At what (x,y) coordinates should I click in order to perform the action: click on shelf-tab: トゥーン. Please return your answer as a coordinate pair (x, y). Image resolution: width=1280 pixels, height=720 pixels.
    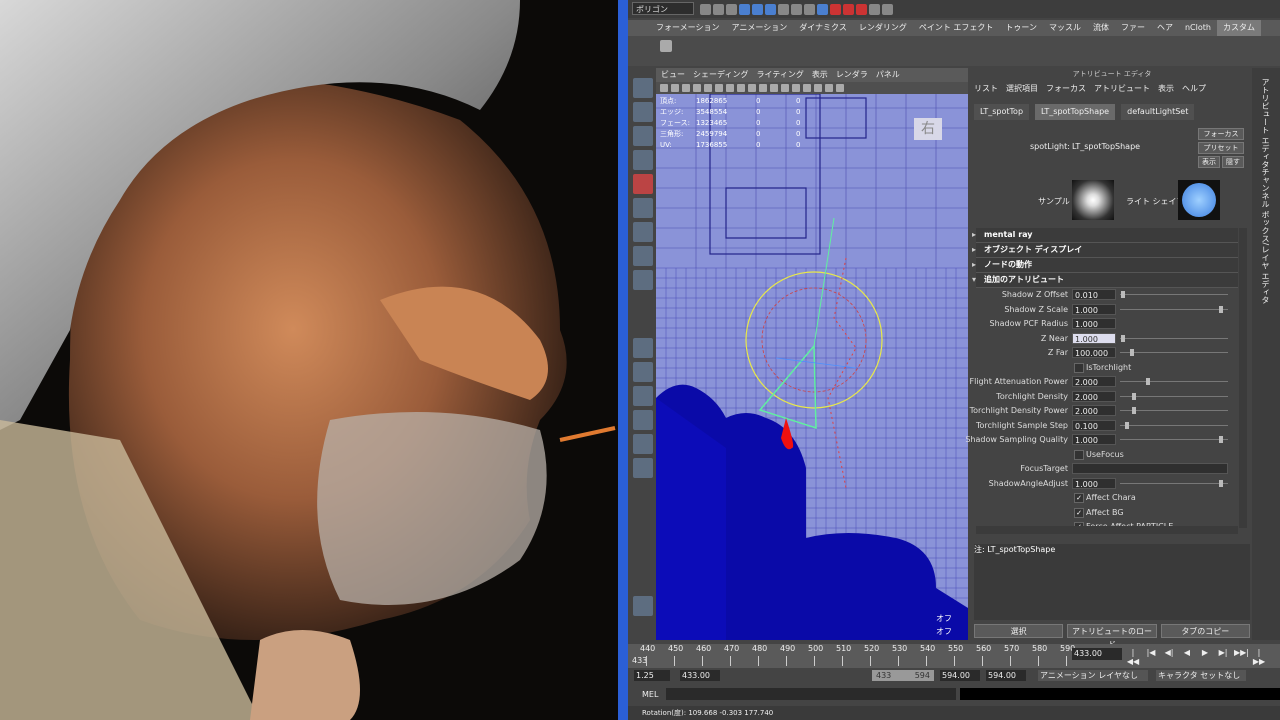
    Looking at the image, I should click on (1021, 28).